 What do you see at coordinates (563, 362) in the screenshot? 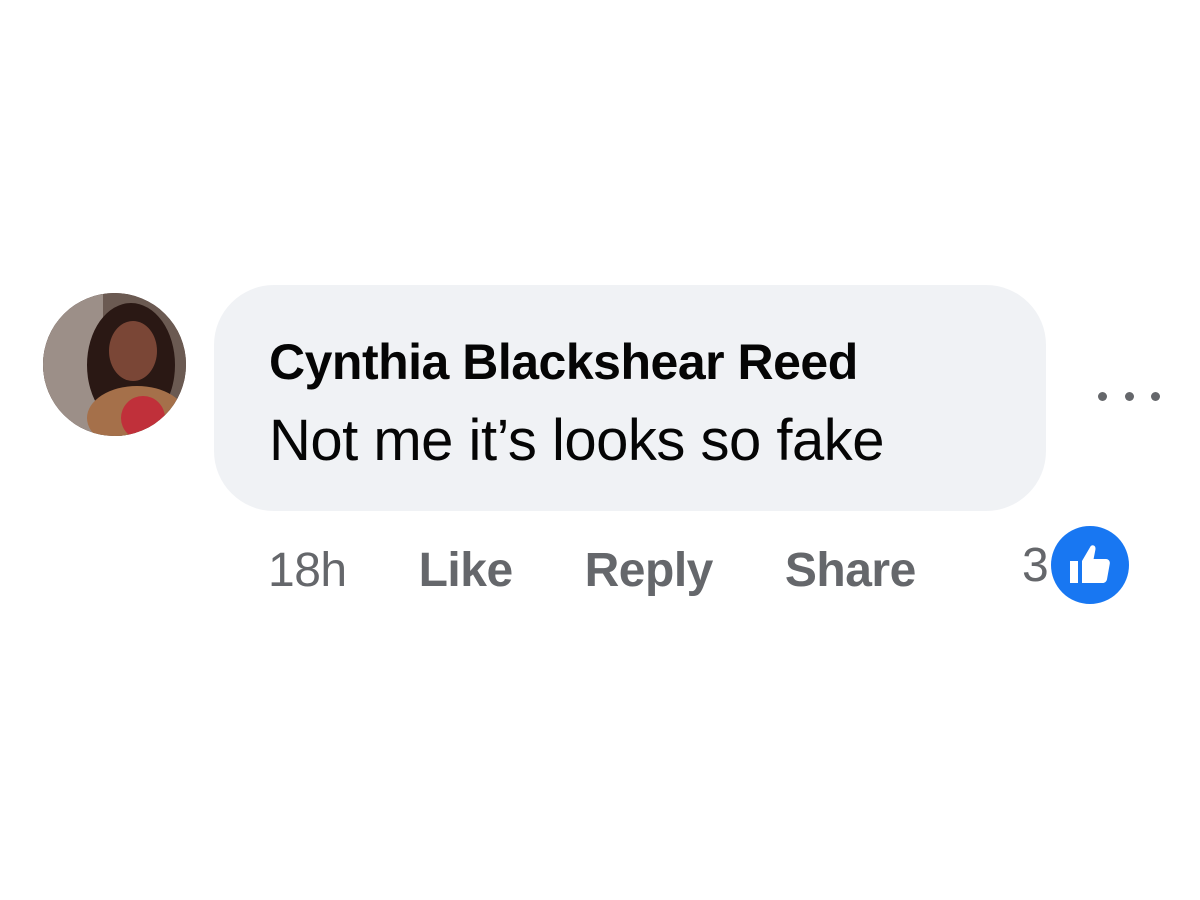
I see `comment-author: Cynthia Blackshear Reed` at bounding box center [563, 362].